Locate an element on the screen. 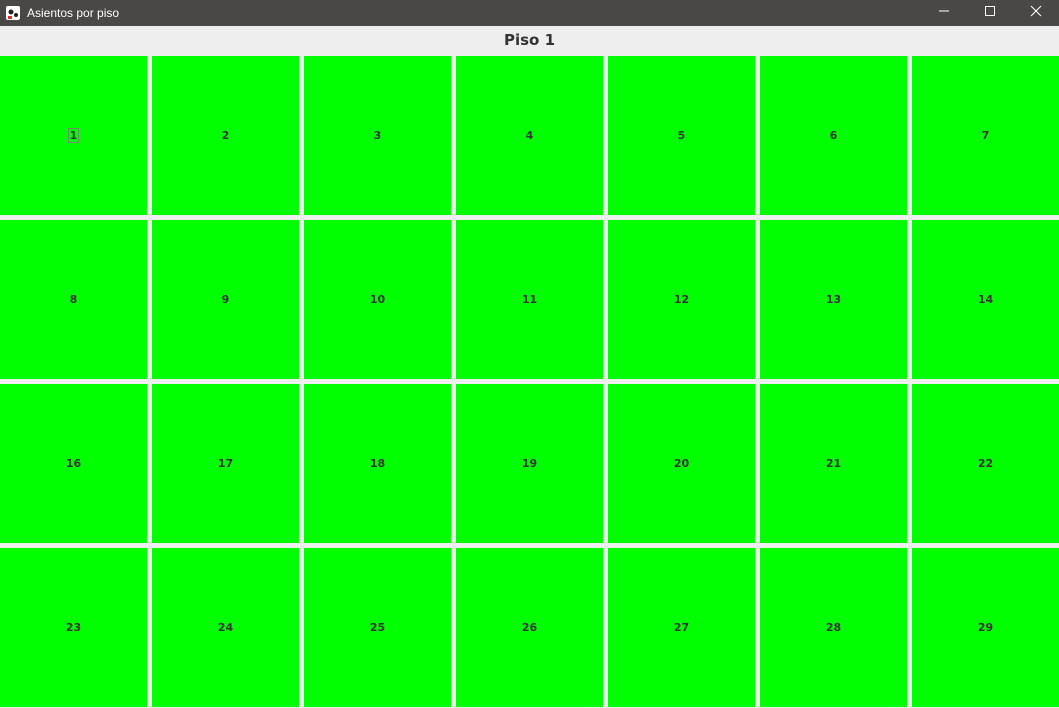 The height and width of the screenshot is (708, 1059). seat-button: 6 is located at coordinates (833, 135).